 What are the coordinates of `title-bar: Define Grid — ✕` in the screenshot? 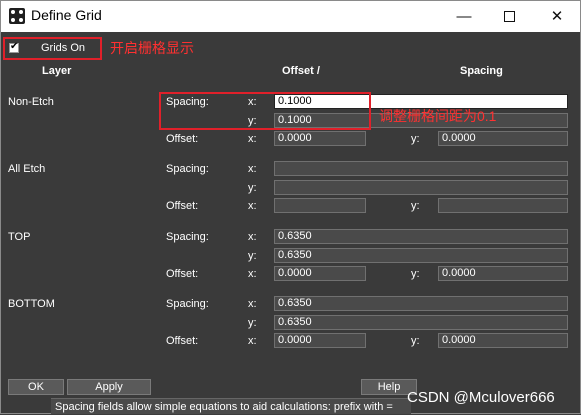 It's located at (290, 16).